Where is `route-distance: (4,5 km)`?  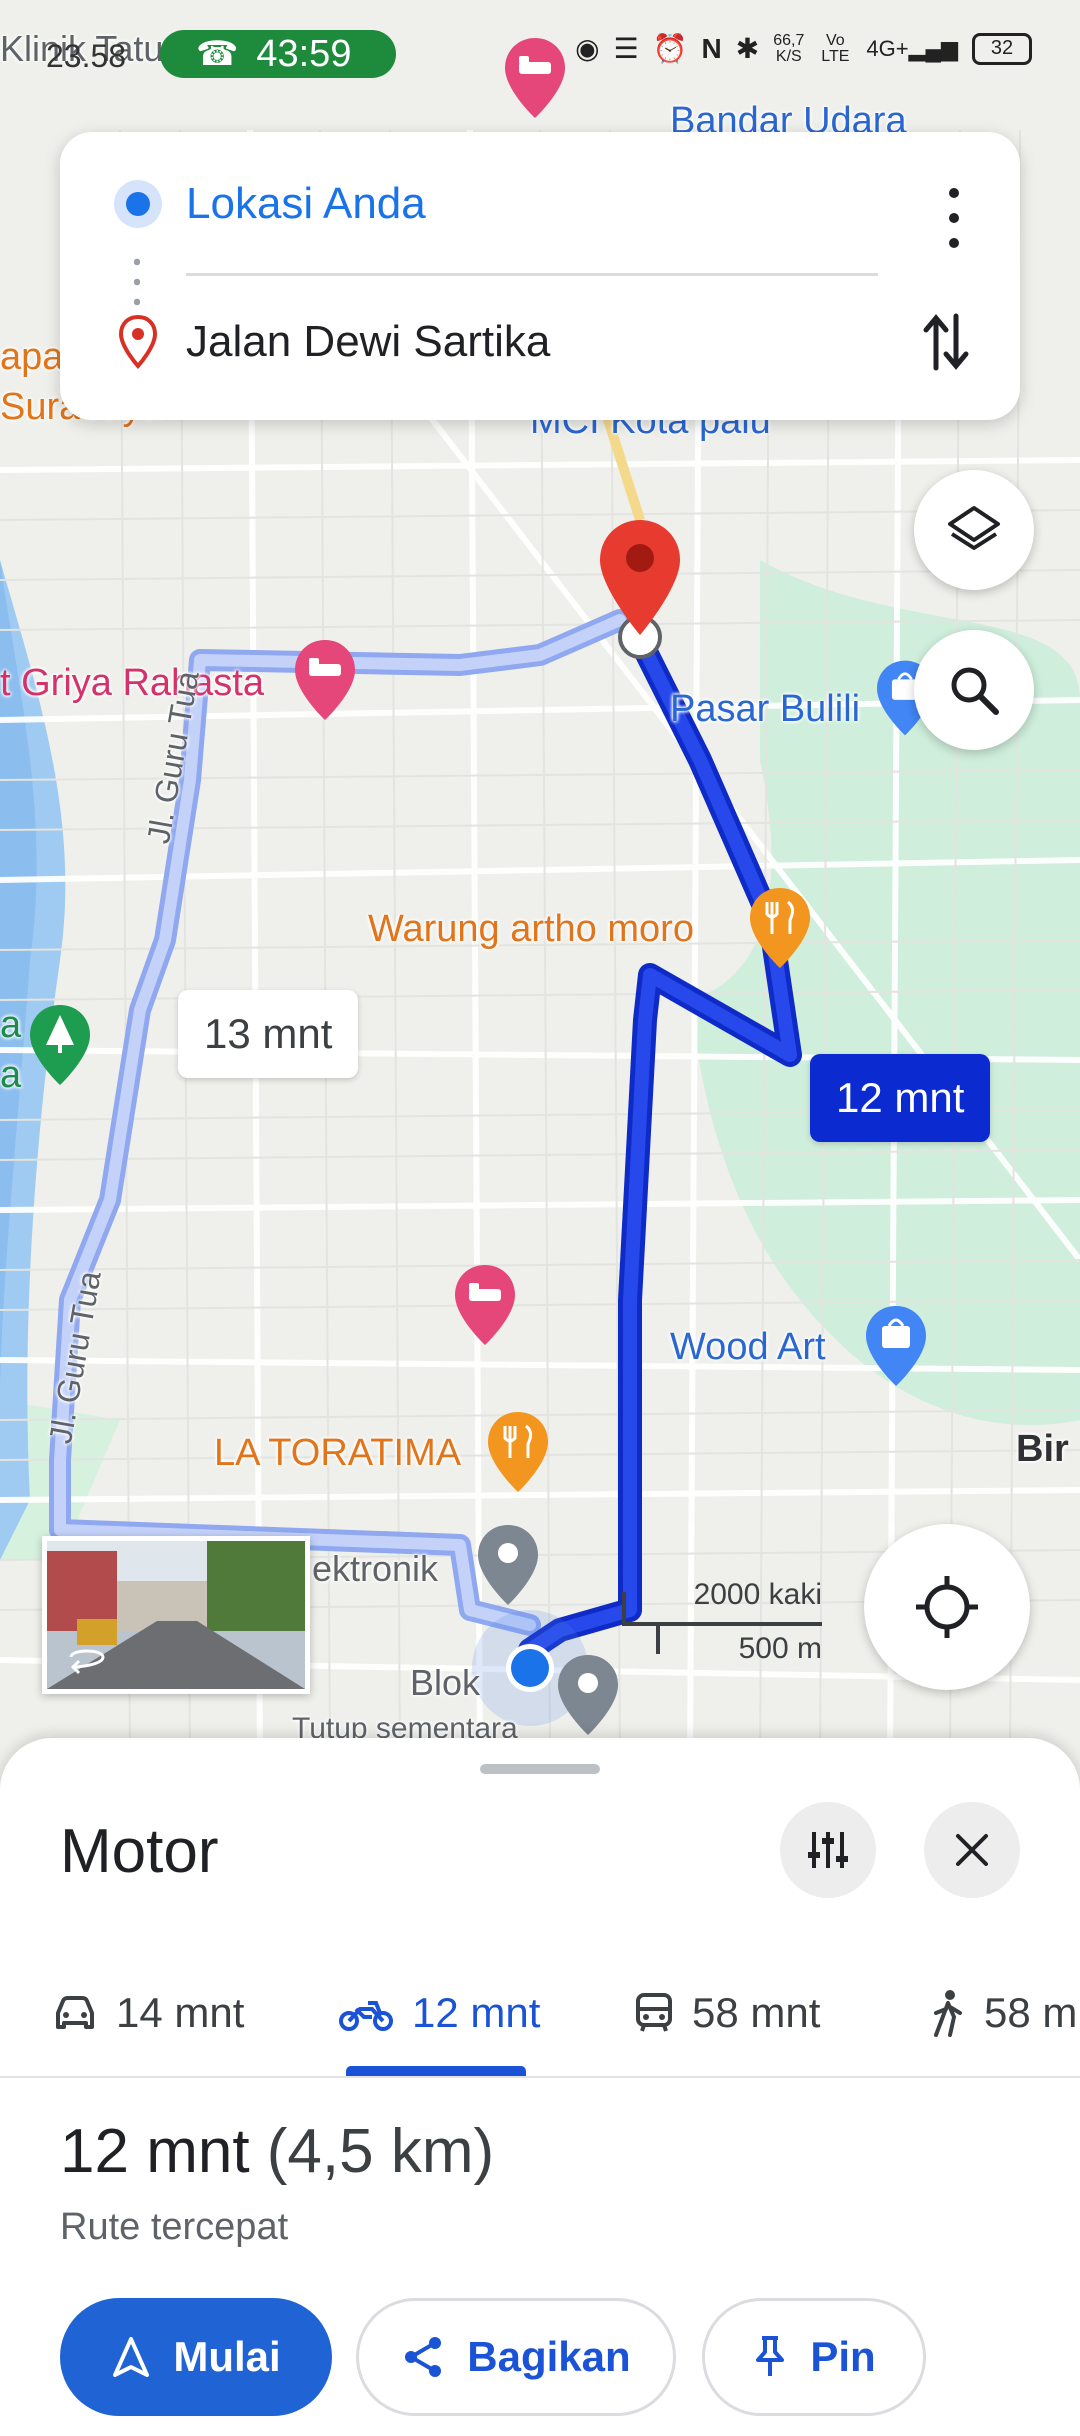 route-distance: (4,5 km) is located at coordinates (380, 2151).